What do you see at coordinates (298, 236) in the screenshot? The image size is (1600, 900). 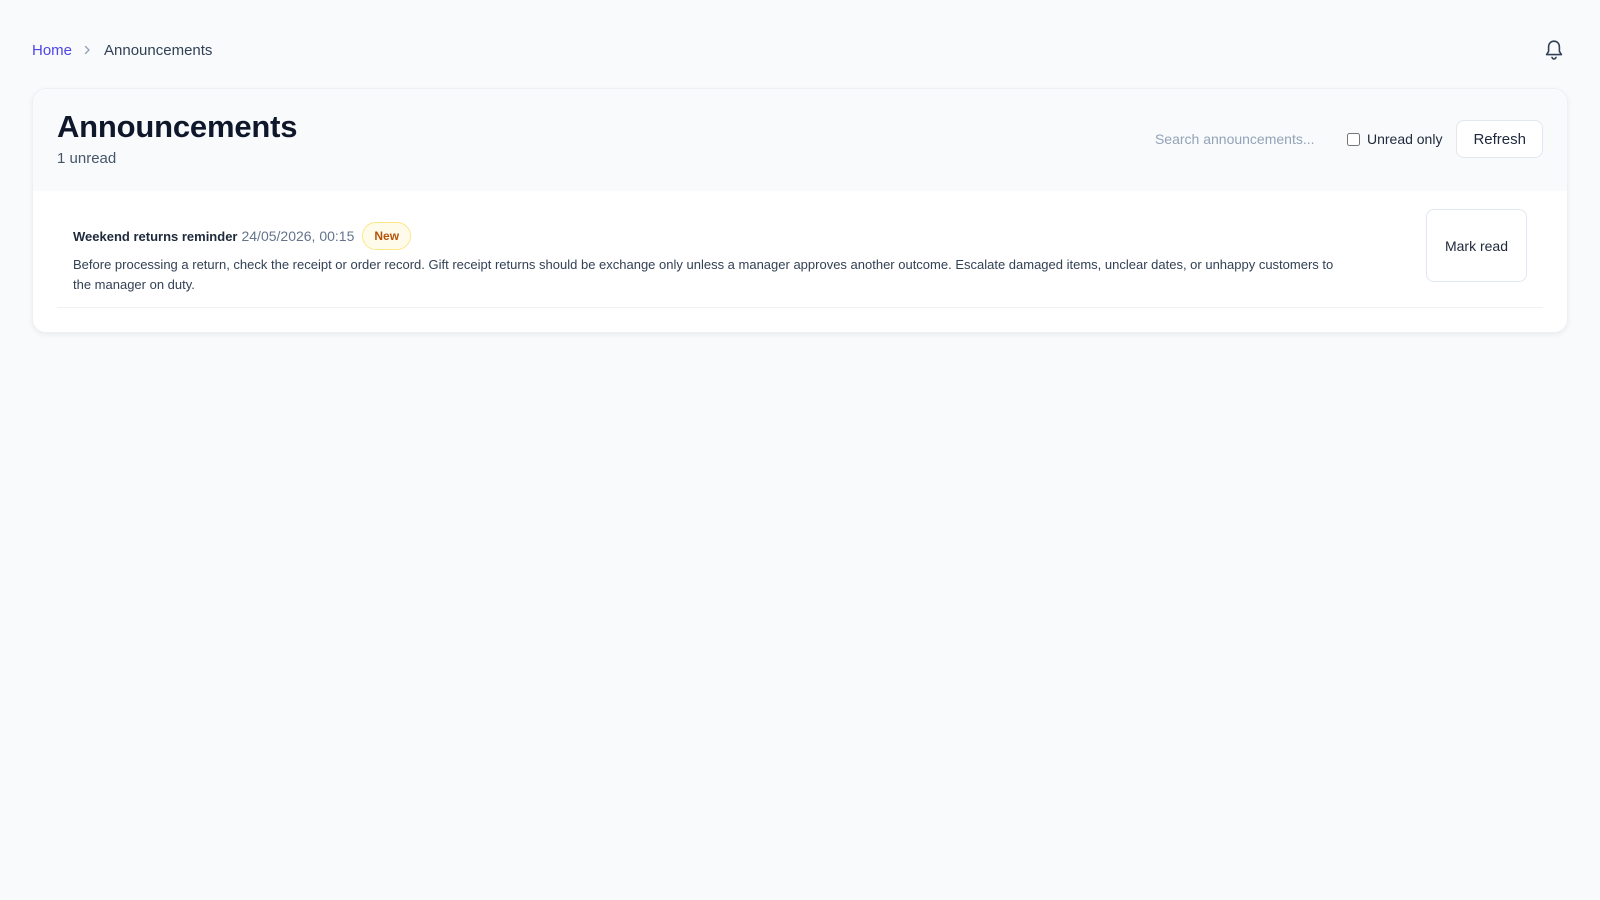 I see `announcement-timestamp: 24/05/2026, 00:15` at bounding box center [298, 236].